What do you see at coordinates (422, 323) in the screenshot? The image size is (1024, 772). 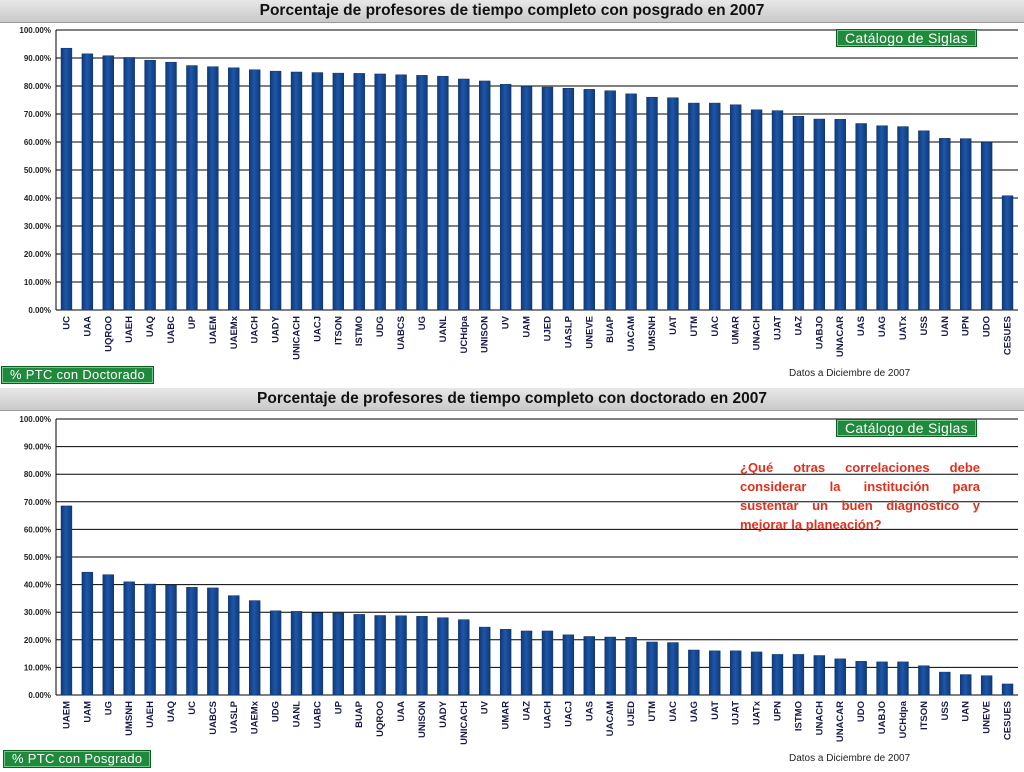 I see `x-tick-label: UG` at bounding box center [422, 323].